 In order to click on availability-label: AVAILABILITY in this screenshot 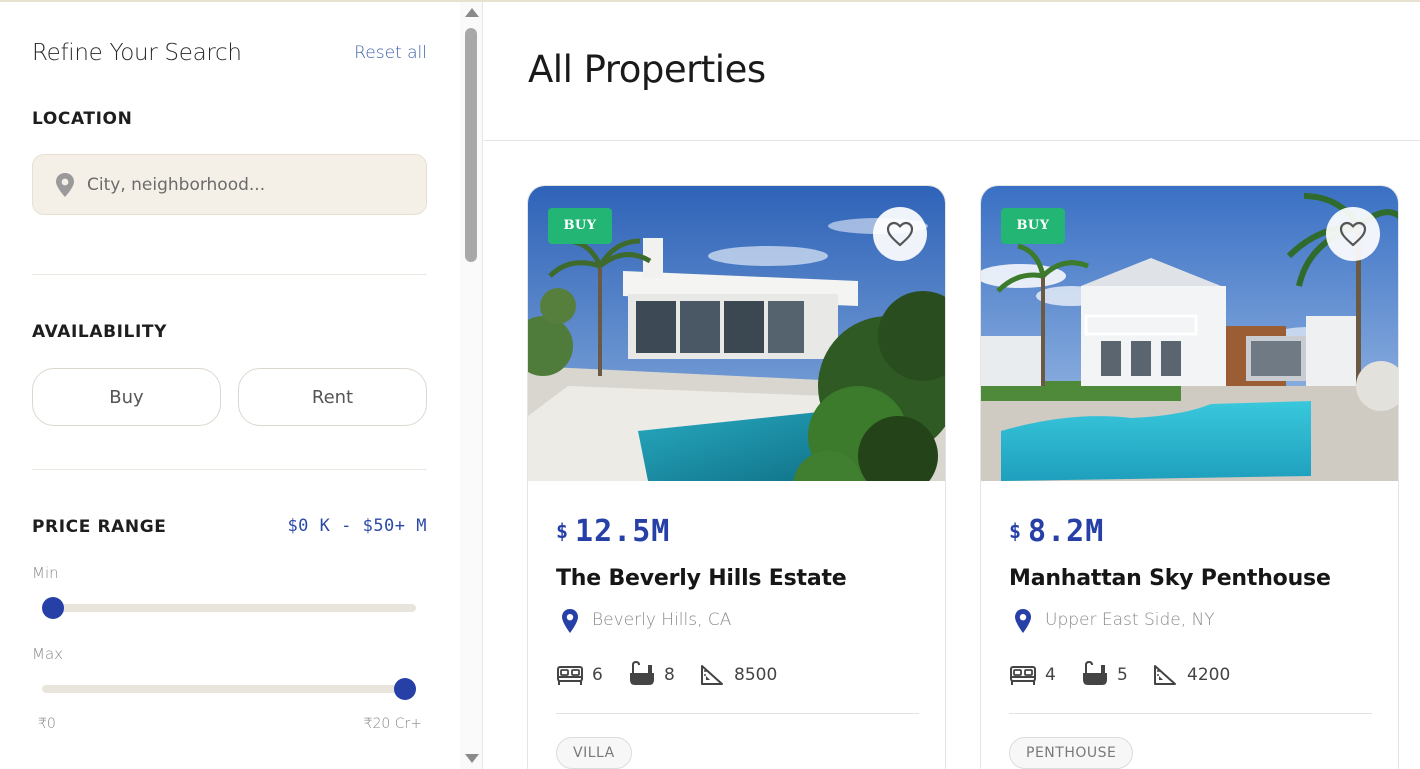, I will do `click(100, 332)`.